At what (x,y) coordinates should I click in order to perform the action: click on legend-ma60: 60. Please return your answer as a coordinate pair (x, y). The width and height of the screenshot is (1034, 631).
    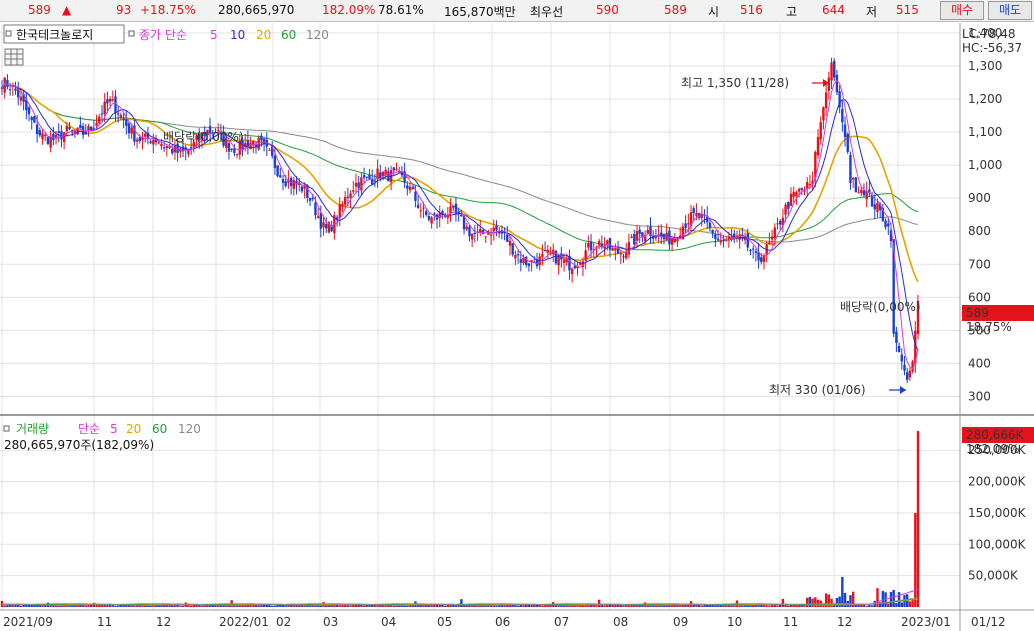
    Looking at the image, I should click on (288, 35).